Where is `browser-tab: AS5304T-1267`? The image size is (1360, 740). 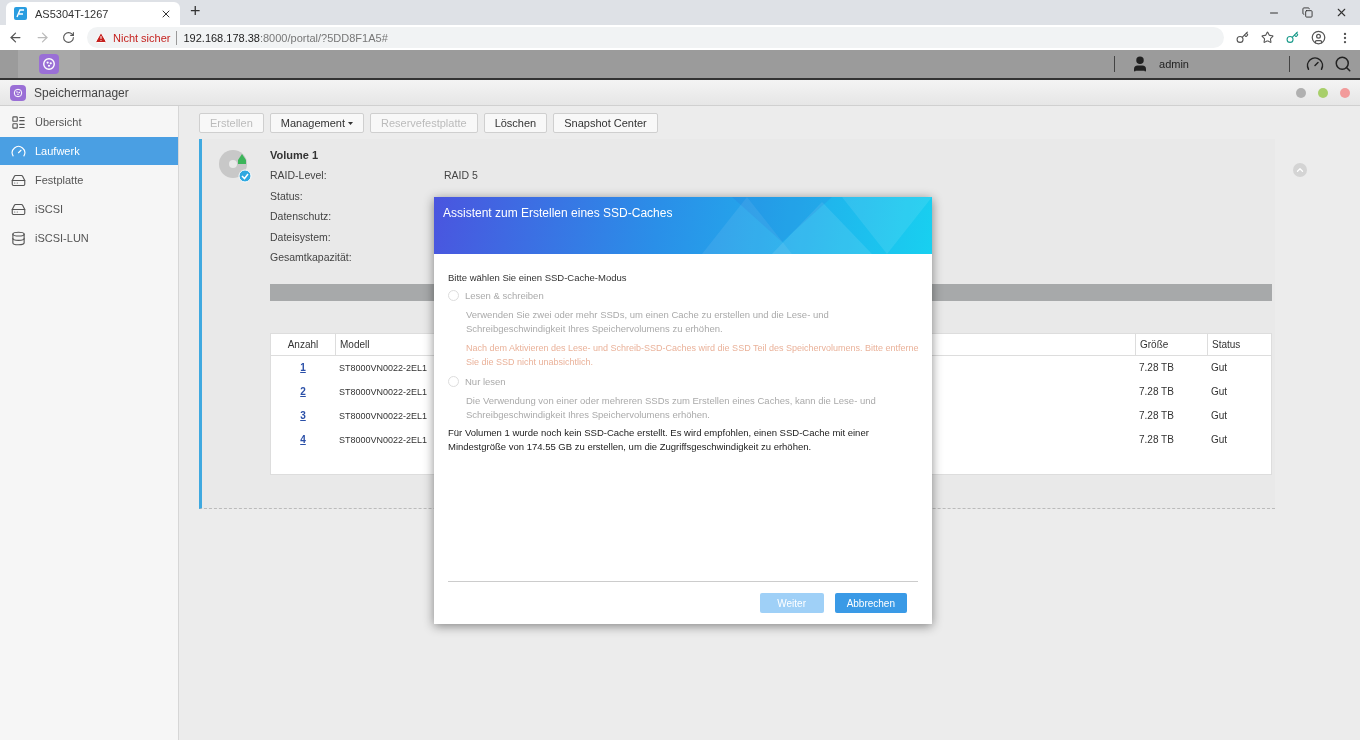
browser-tab: AS5304T-1267 is located at coordinates (93, 13).